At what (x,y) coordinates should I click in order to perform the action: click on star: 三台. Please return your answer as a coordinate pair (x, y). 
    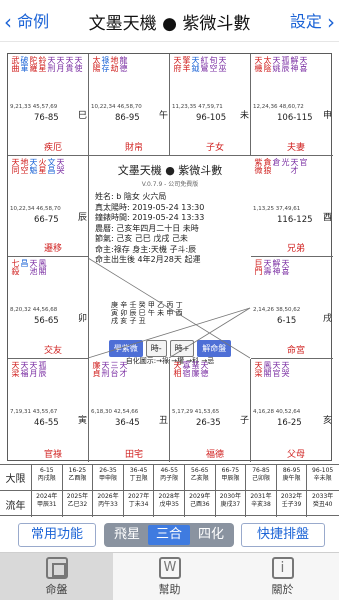
    Looking at the image, I should click on (114, 369).